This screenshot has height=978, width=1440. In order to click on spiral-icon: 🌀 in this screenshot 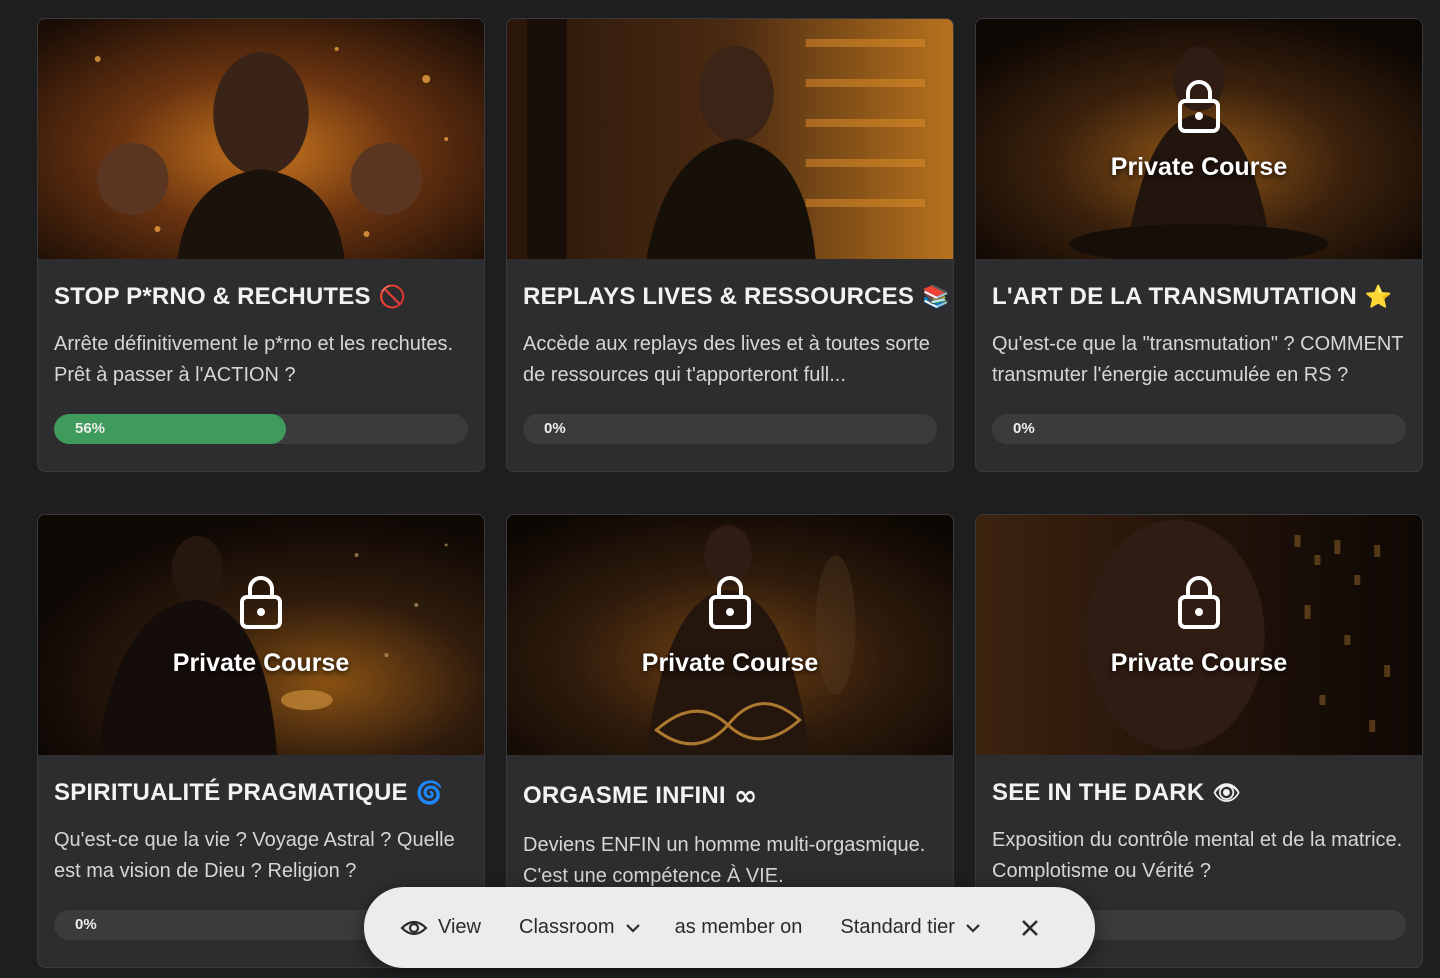, I will do `click(429, 793)`.